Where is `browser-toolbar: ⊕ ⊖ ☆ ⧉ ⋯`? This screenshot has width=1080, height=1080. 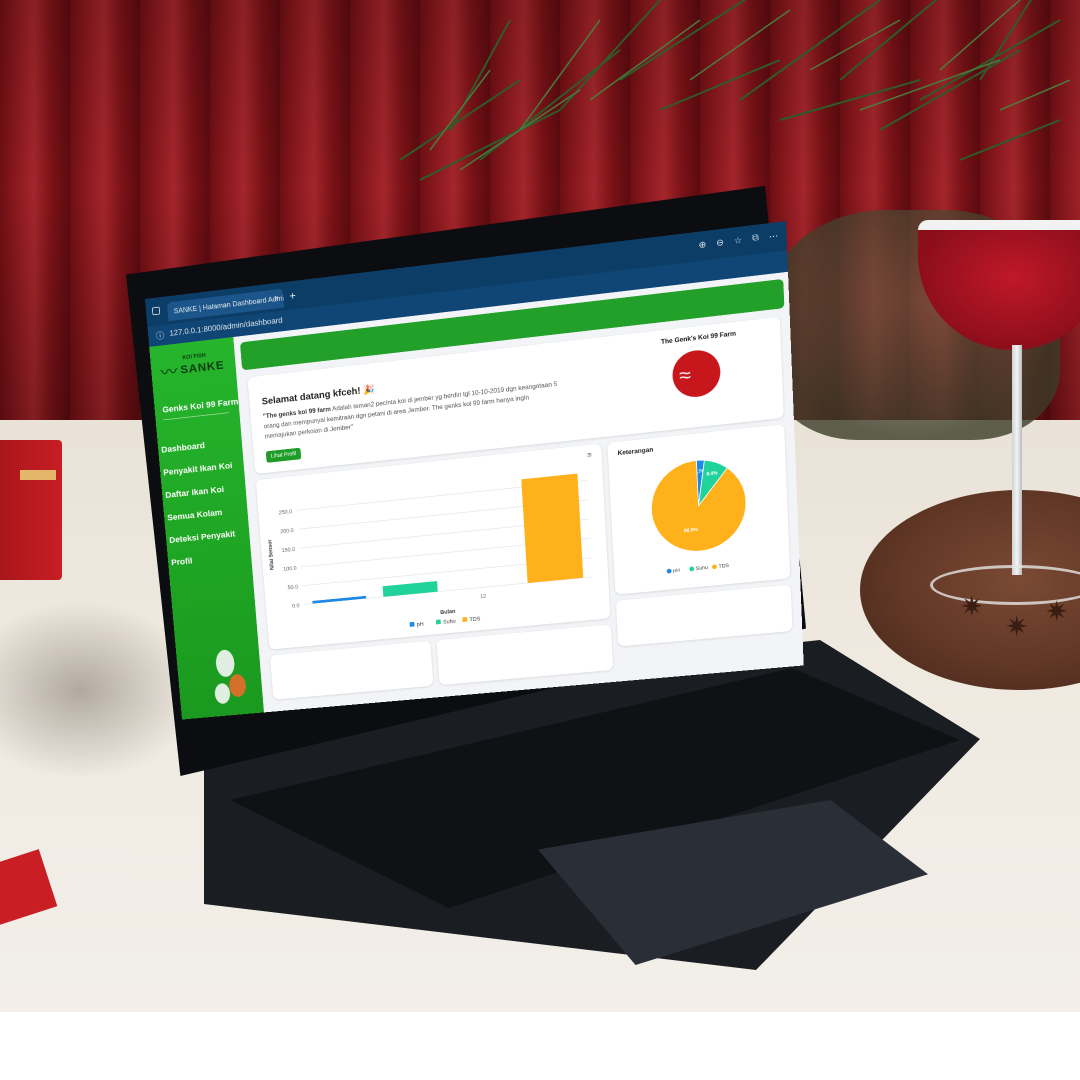 browser-toolbar: ⊕ ⊖ ☆ ⧉ ⋯ is located at coordinates (738, 240).